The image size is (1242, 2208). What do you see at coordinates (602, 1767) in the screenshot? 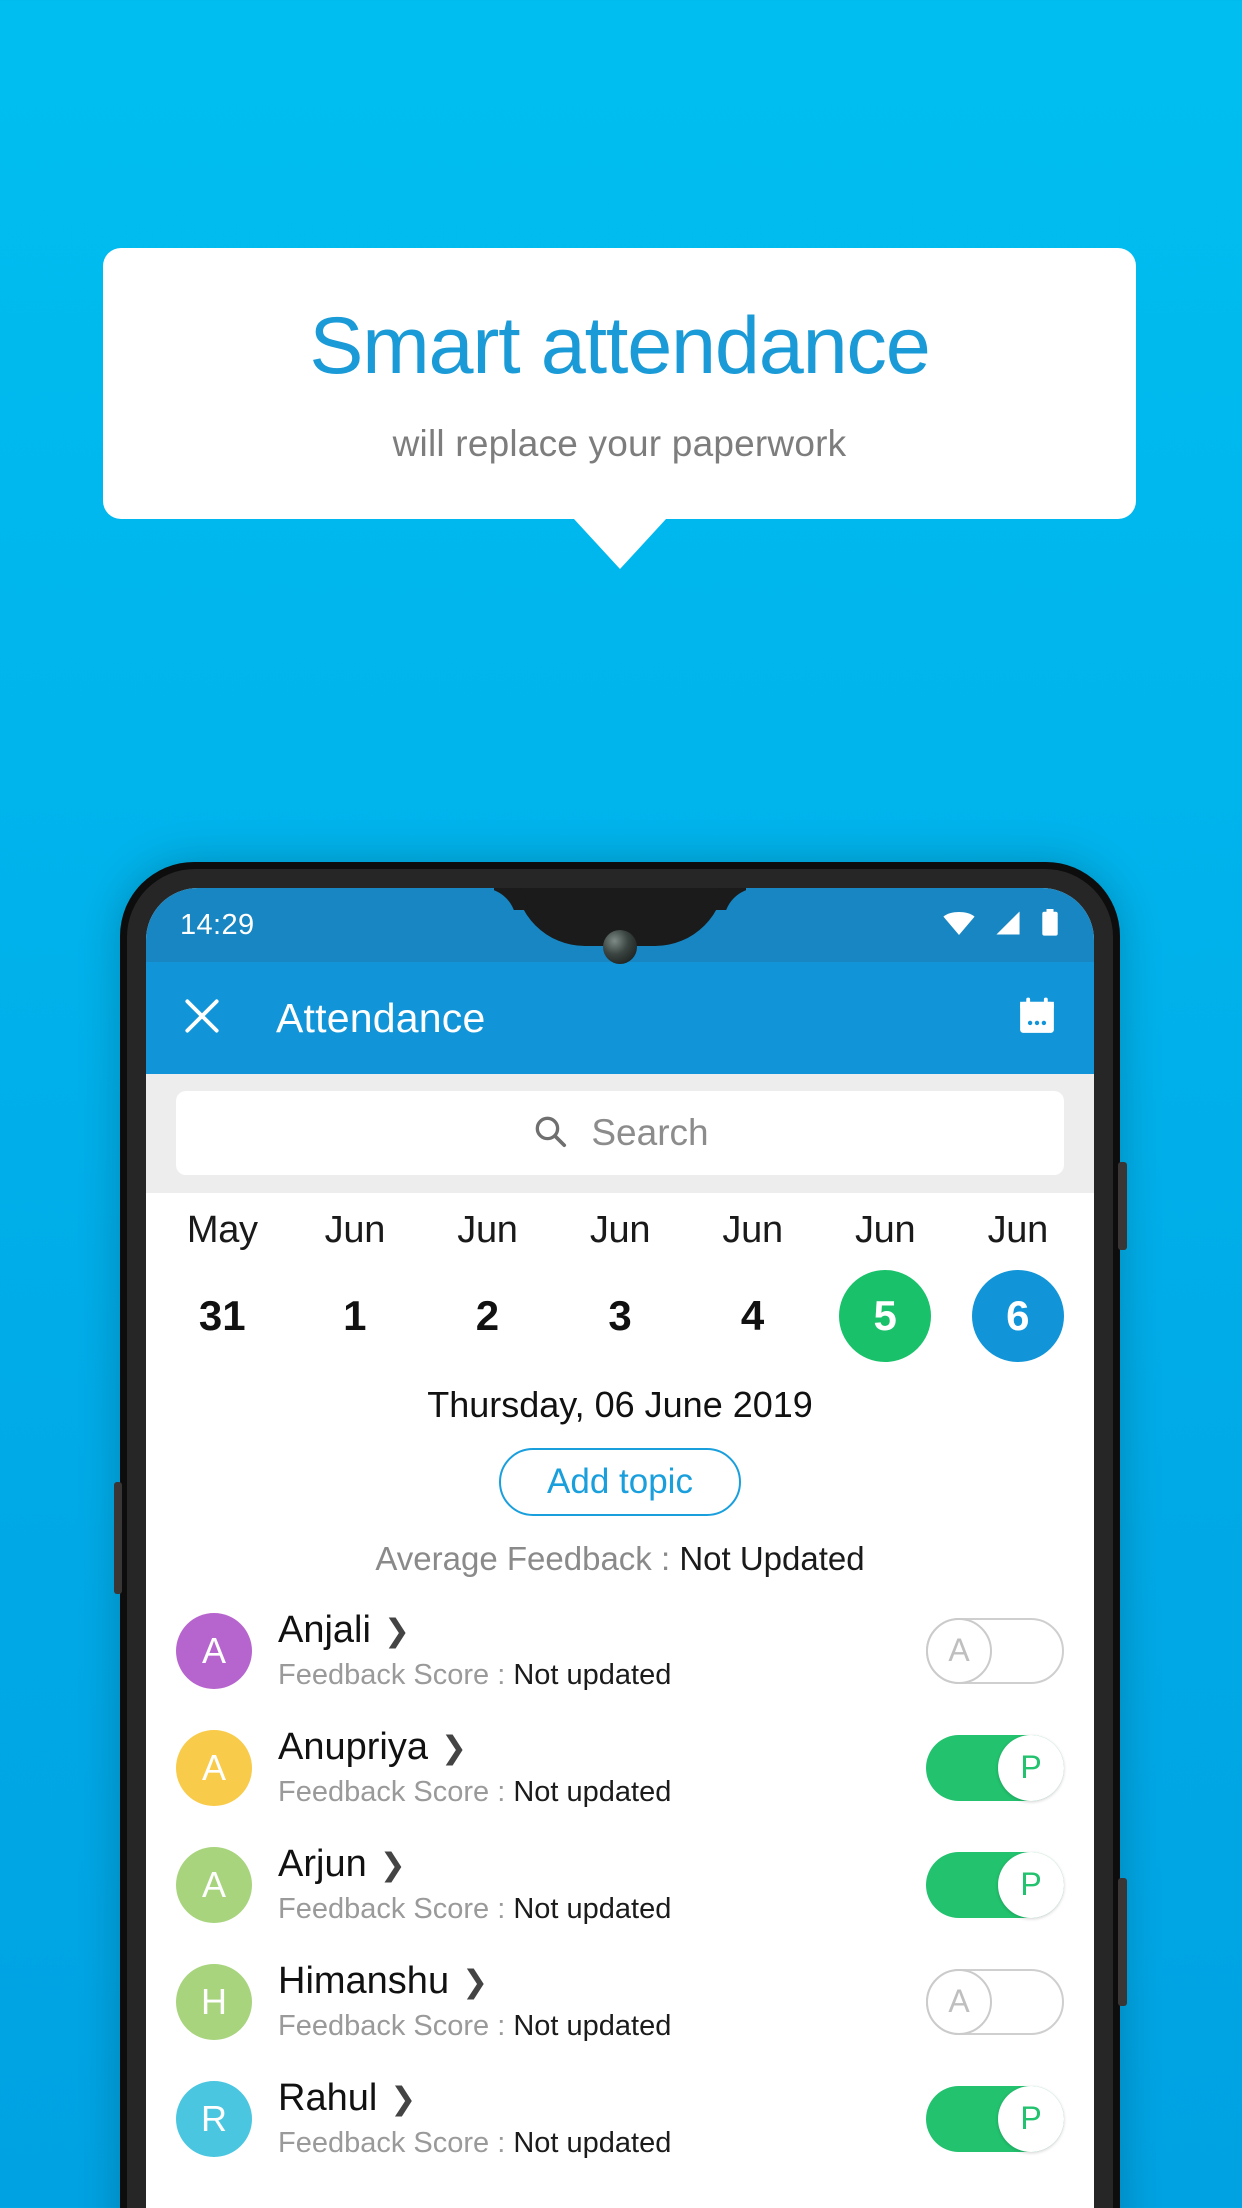
I see `student-info: Anupriya ❯ Feedback Score : Not updated` at bounding box center [602, 1767].